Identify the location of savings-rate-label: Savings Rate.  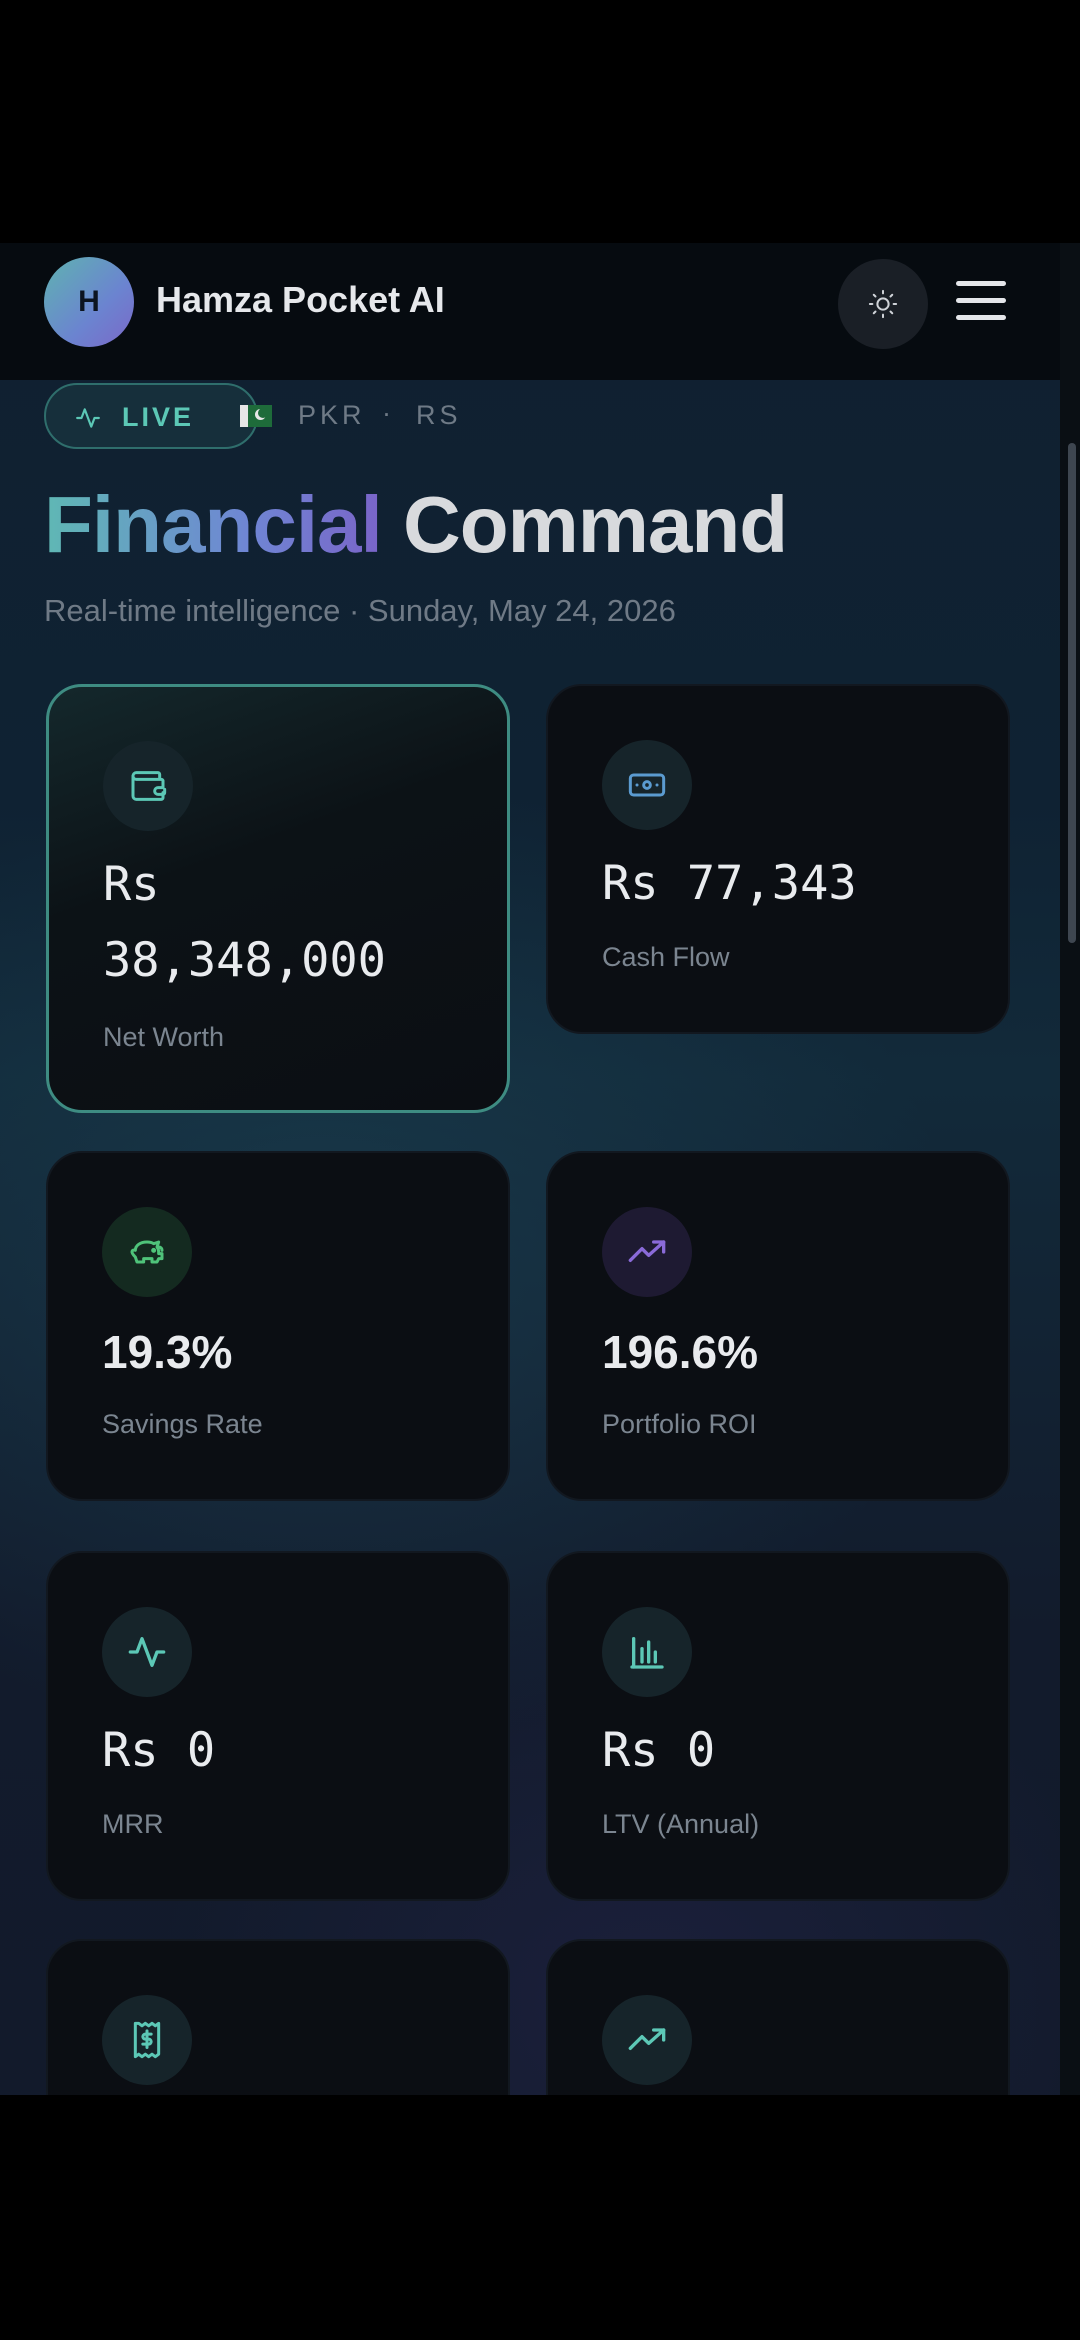
(182, 1424).